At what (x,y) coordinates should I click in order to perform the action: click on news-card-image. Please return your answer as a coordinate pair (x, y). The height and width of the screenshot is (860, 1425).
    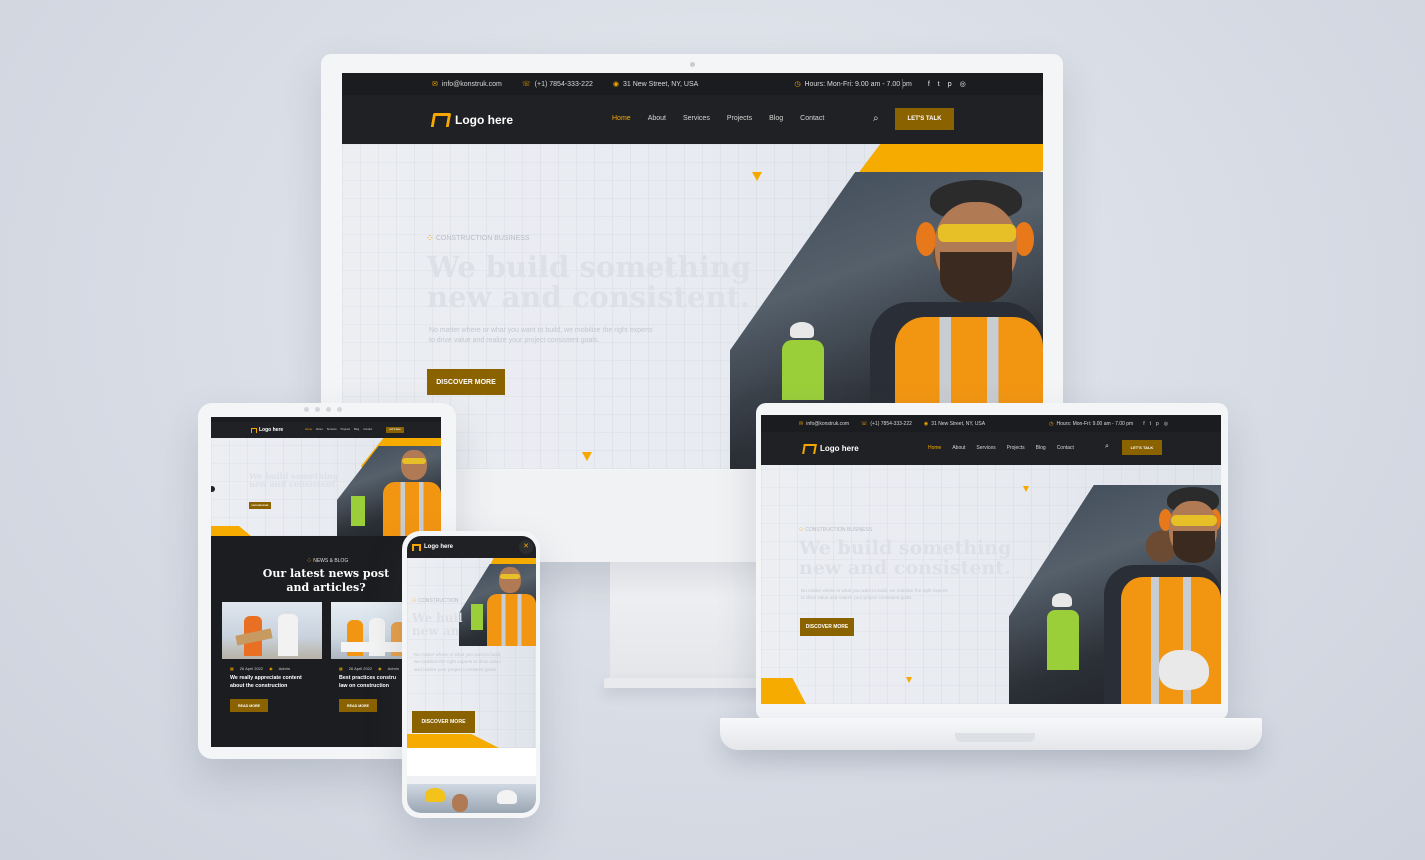
    Looking at the image, I should click on (272, 630).